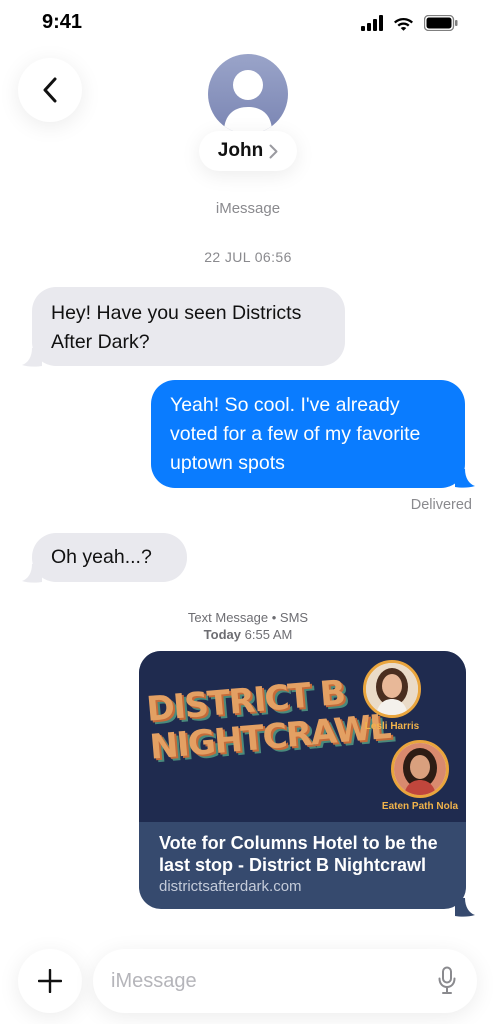  What do you see at coordinates (273, 151) in the screenshot?
I see `chevron-right-icon` at bounding box center [273, 151].